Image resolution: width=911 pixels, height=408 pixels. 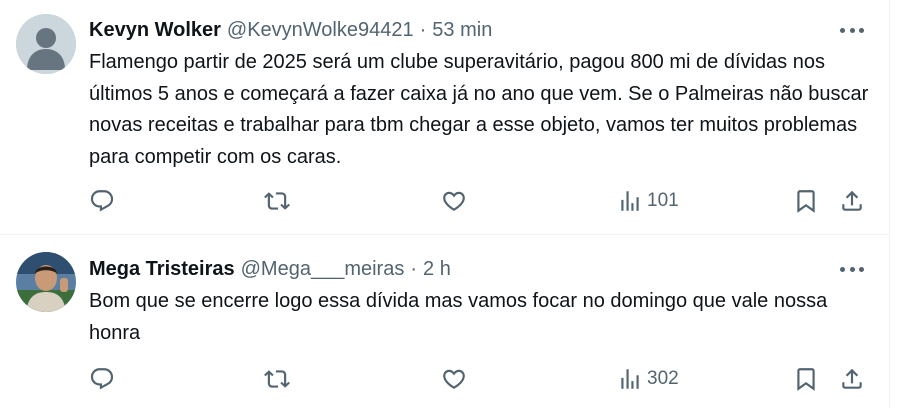 I want to click on username-handle: @KevynWolke94421, so click(x=320, y=30).